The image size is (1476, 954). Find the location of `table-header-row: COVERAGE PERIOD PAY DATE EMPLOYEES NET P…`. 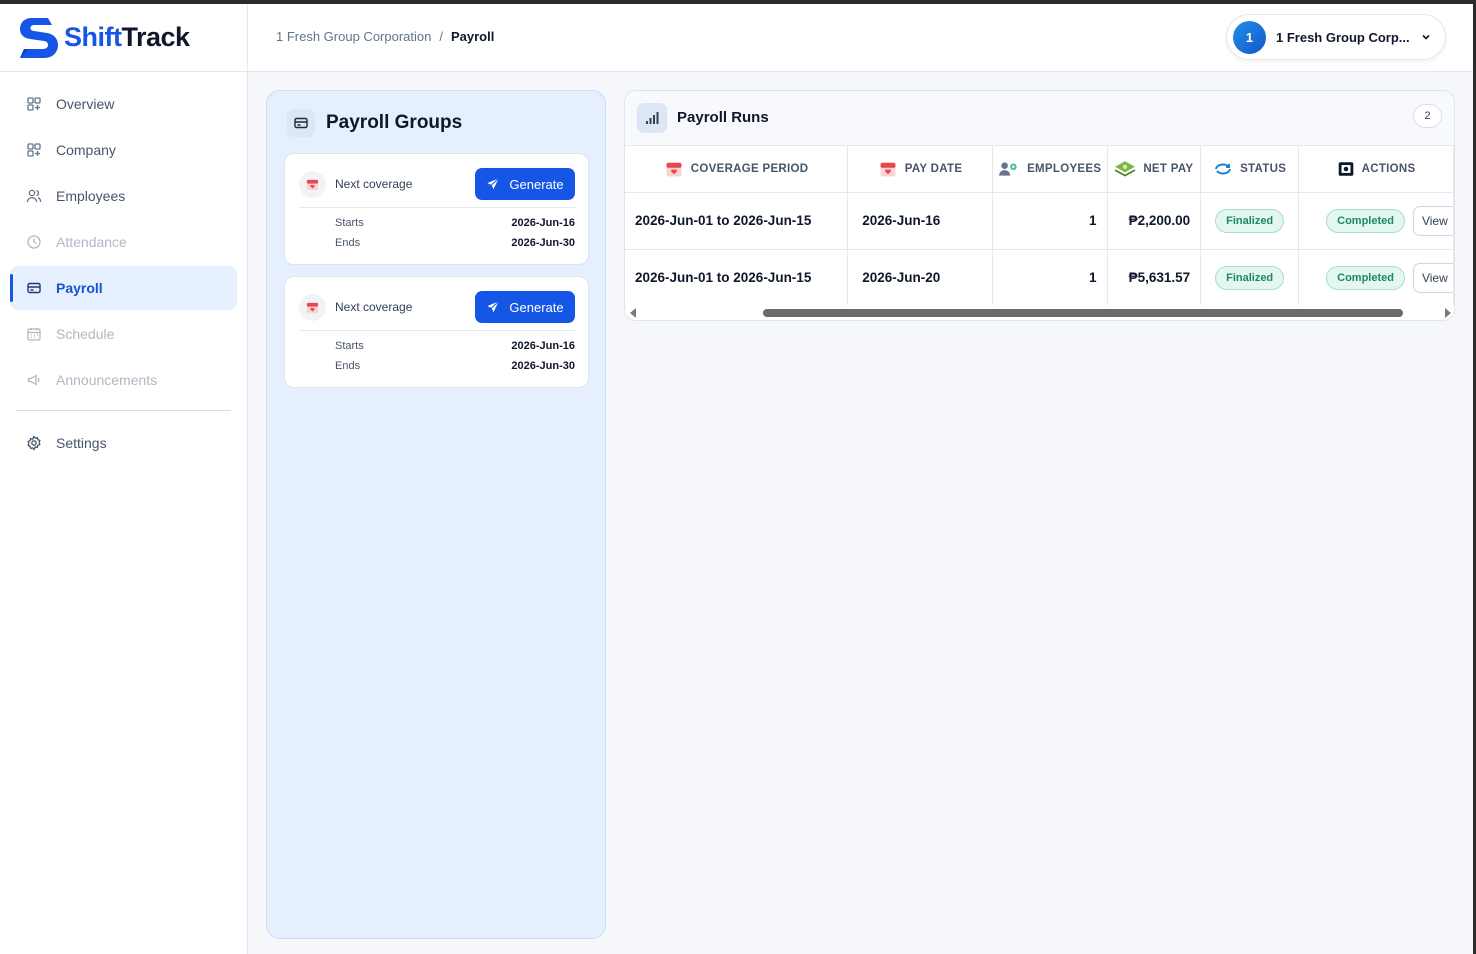

table-header-row: COVERAGE PERIOD PAY DATE EMPLOYEES NET P… is located at coordinates (1039, 169).